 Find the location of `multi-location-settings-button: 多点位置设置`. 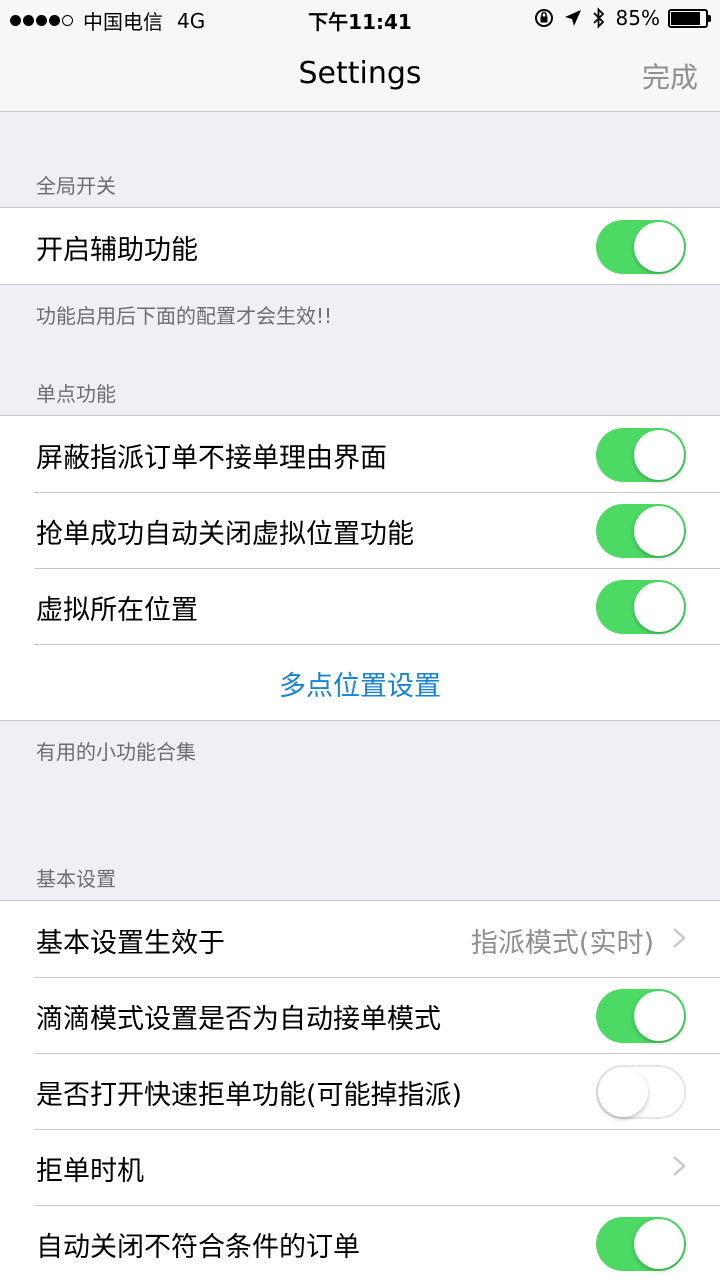

multi-location-settings-button: 多点位置设置 is located at coordinates (360, 682).